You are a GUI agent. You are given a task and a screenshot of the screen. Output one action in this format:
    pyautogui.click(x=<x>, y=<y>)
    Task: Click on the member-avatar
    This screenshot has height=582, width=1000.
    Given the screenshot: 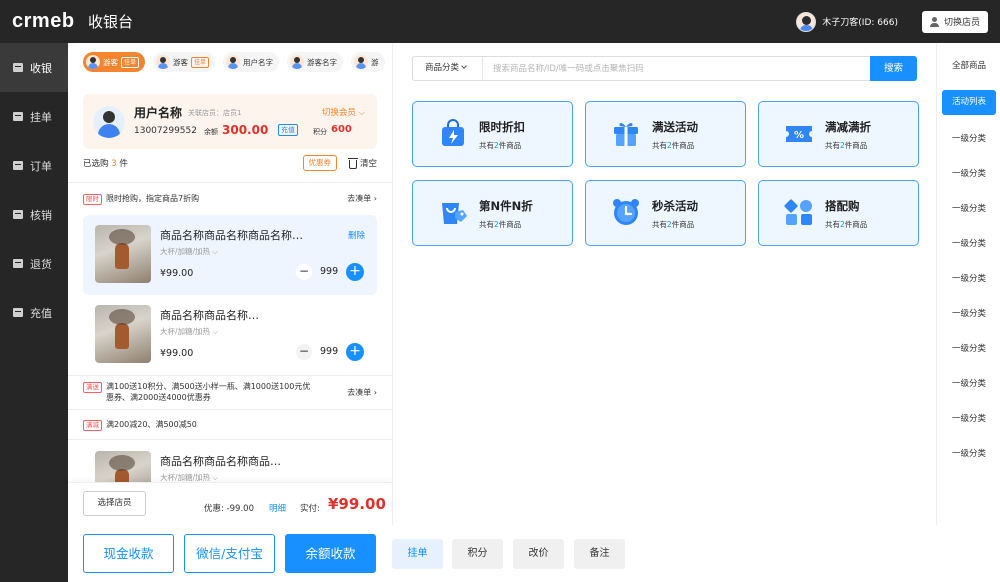 What is the action you would take?
    pyautogui.click(x=109, y=122)
    